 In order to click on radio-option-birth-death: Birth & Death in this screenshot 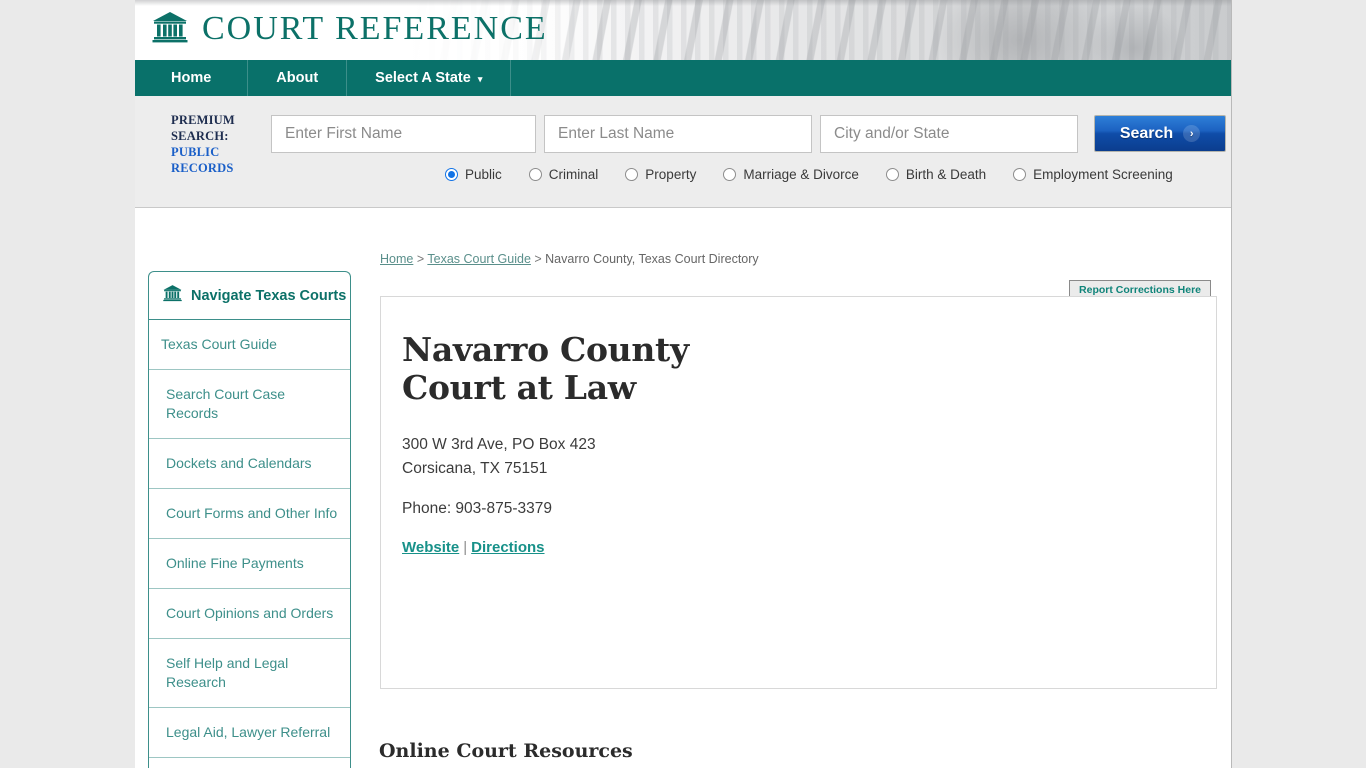, I will do `click(936, 174)`.